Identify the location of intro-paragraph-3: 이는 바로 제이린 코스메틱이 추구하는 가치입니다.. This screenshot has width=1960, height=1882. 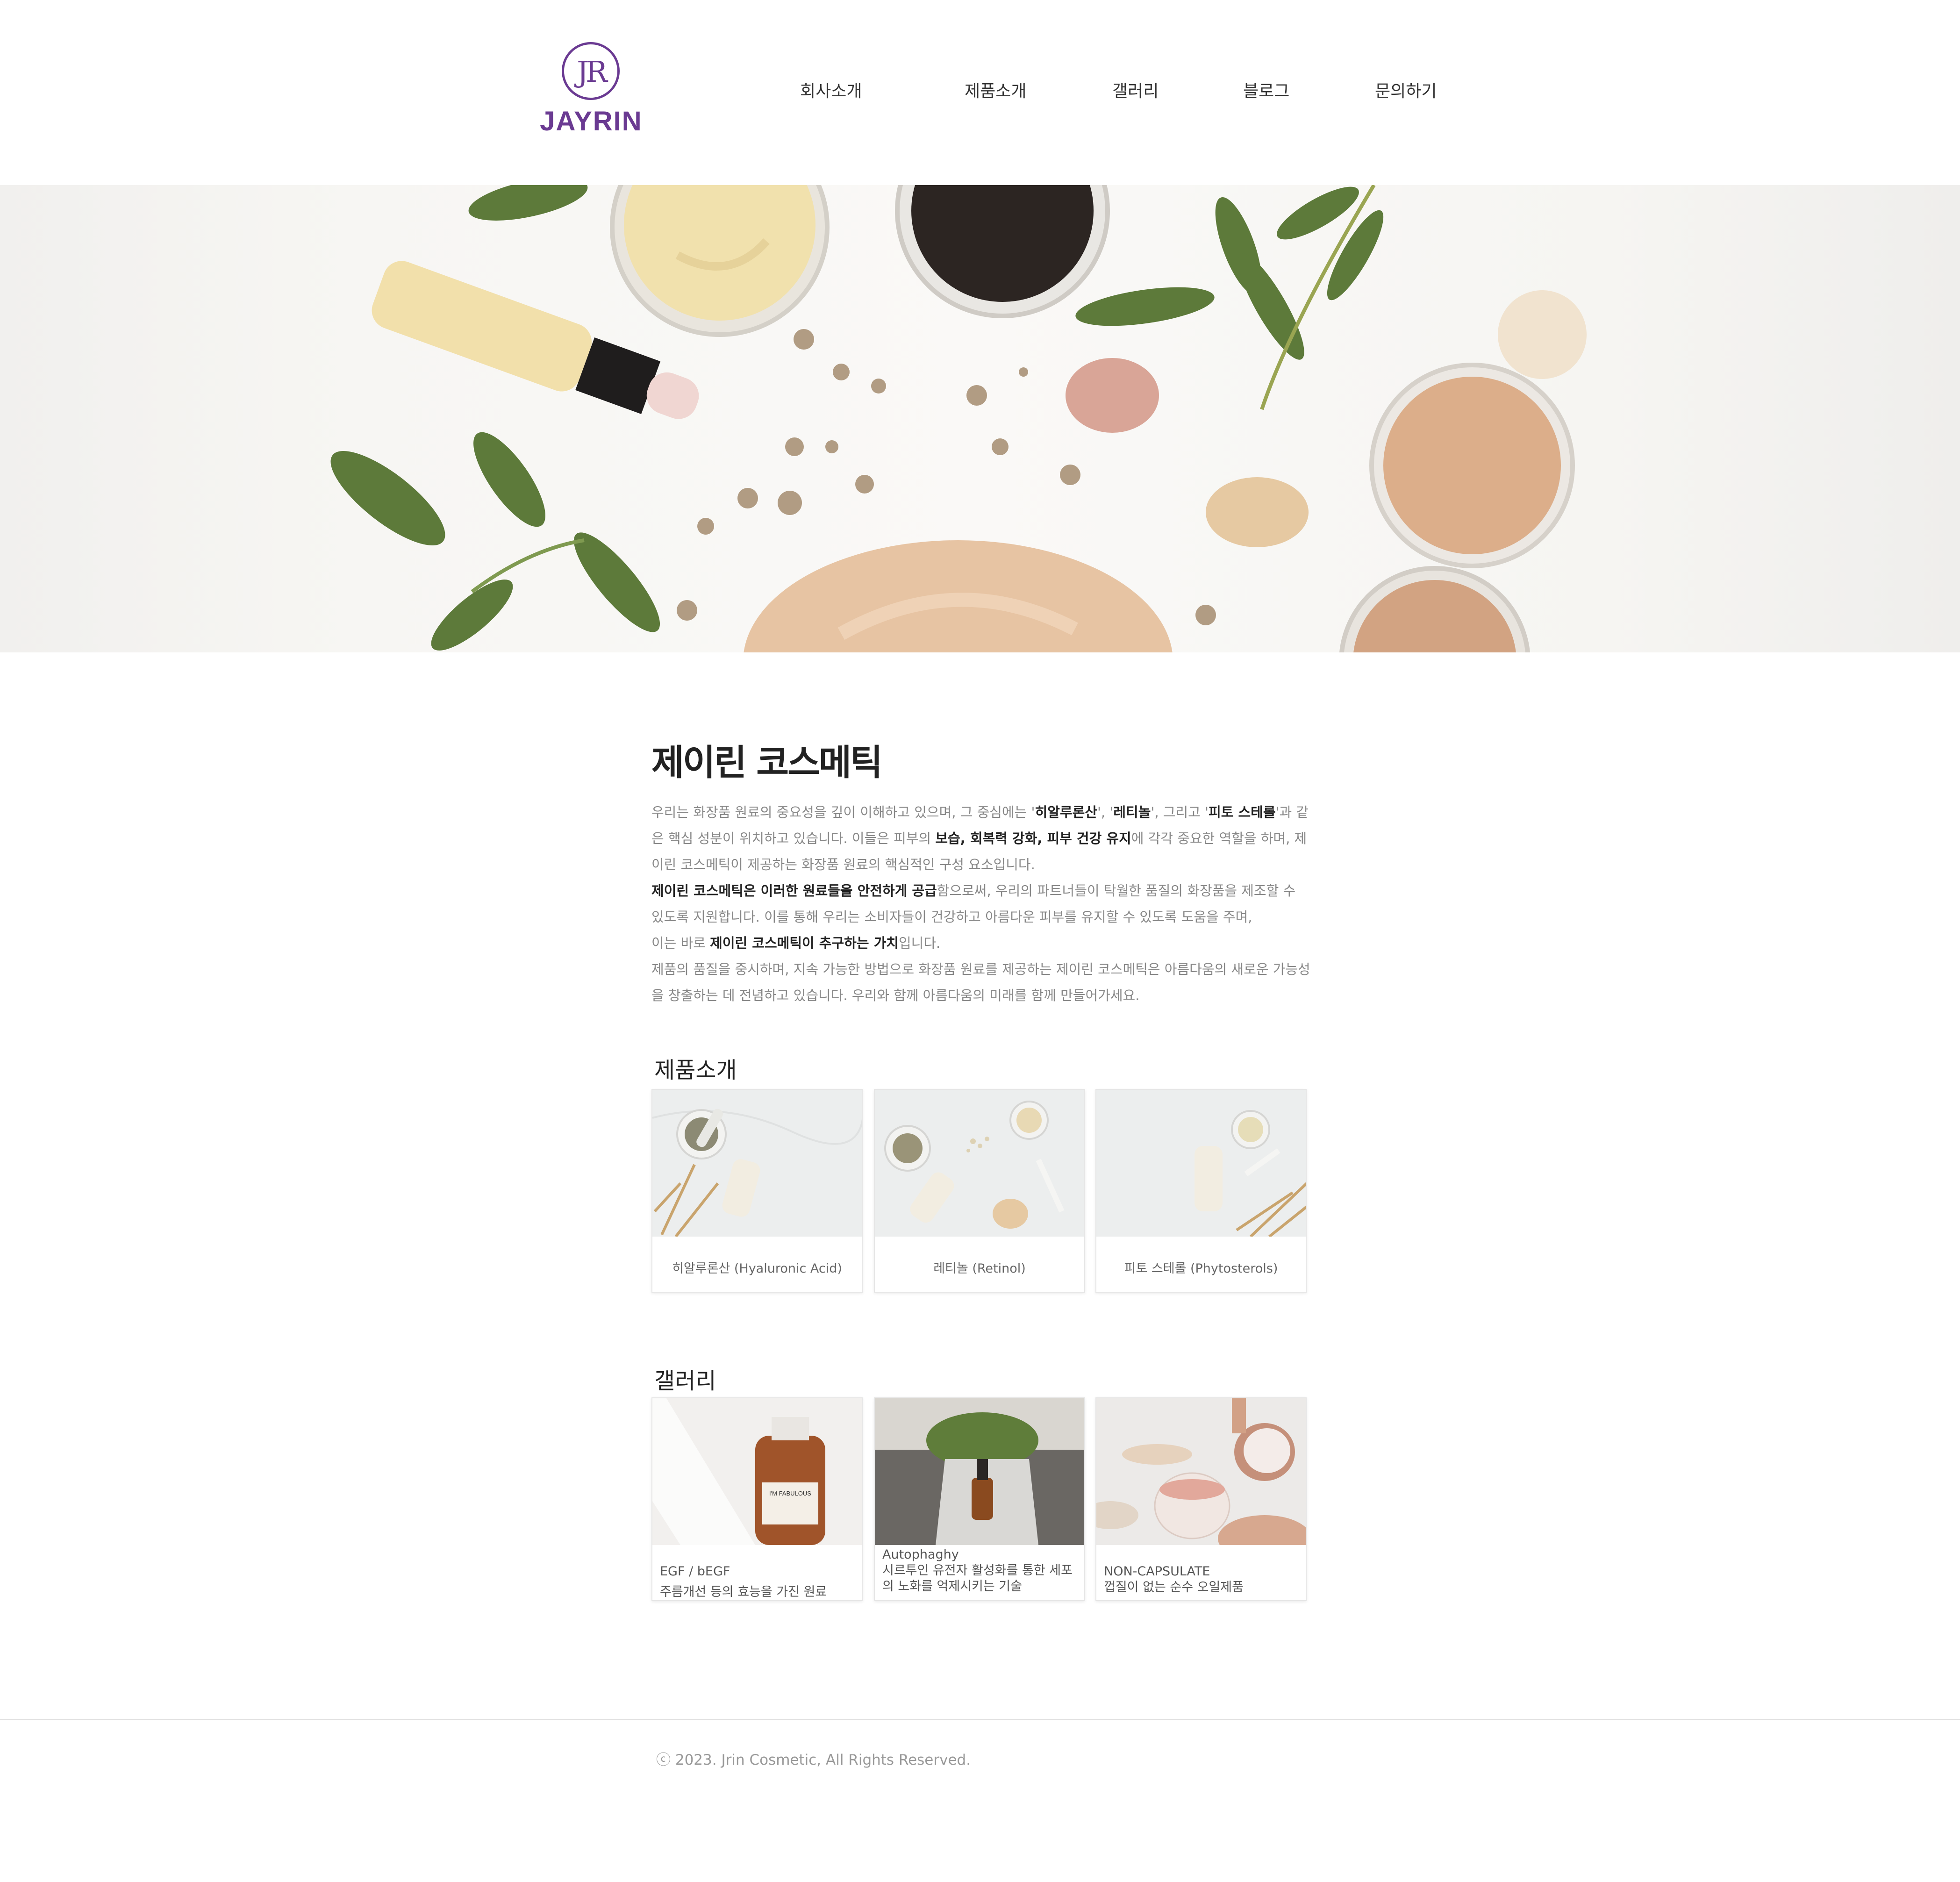
(796, 943).